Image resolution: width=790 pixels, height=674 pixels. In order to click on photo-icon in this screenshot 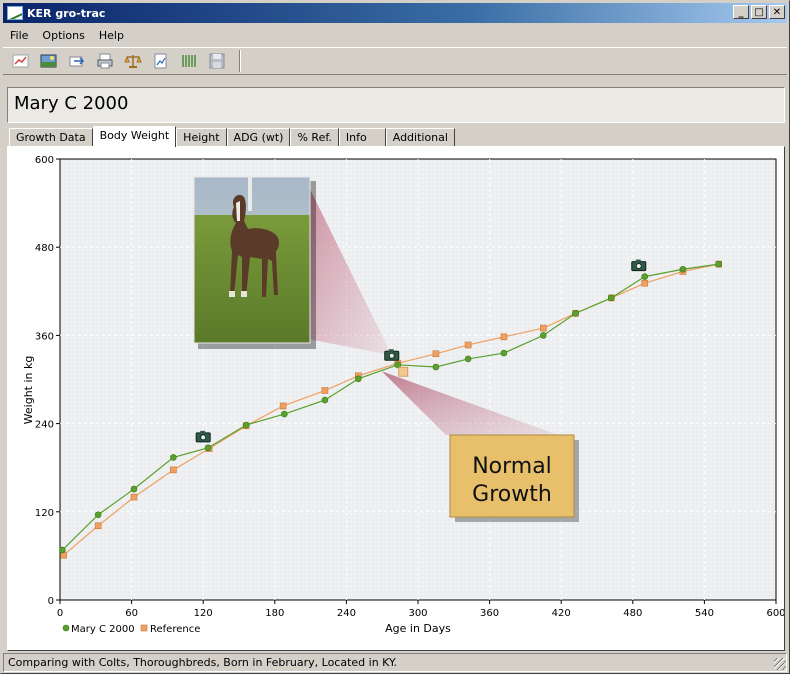, I will do `click(48, 61)`.